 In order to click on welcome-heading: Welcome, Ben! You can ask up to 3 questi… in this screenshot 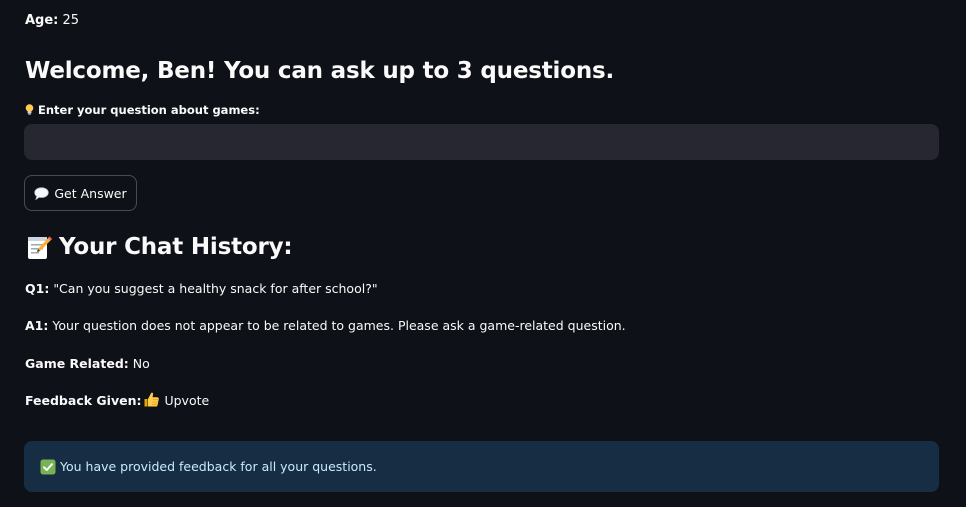, I will do `click(320, 71)`.